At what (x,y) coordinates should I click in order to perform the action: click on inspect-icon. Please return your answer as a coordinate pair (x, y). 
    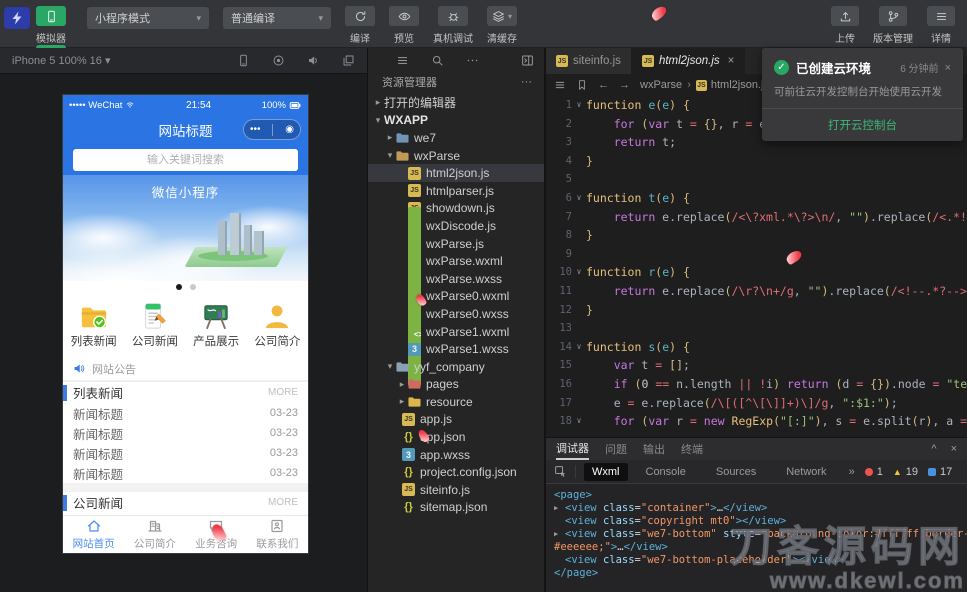
    Looking at the image, I should click on (565, 471).